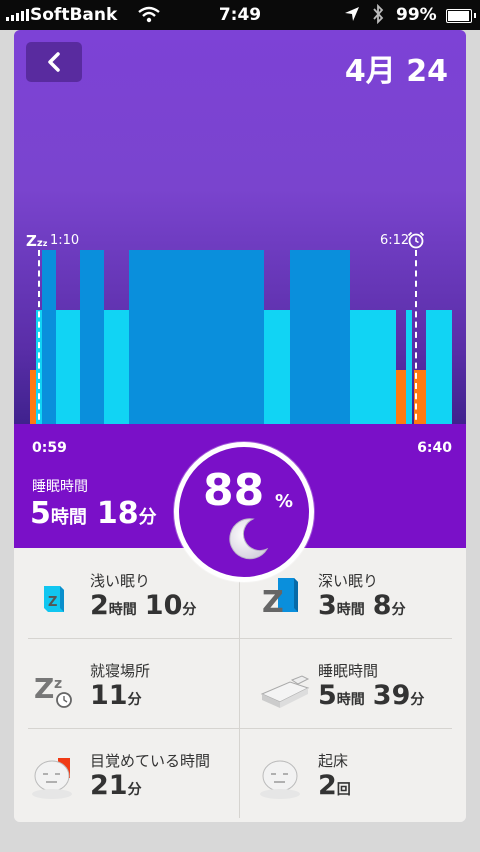  What do you see at coordinates (39, 340) in the screenshot?
I see `sleep-start-line` at bounding box center [39, 340].